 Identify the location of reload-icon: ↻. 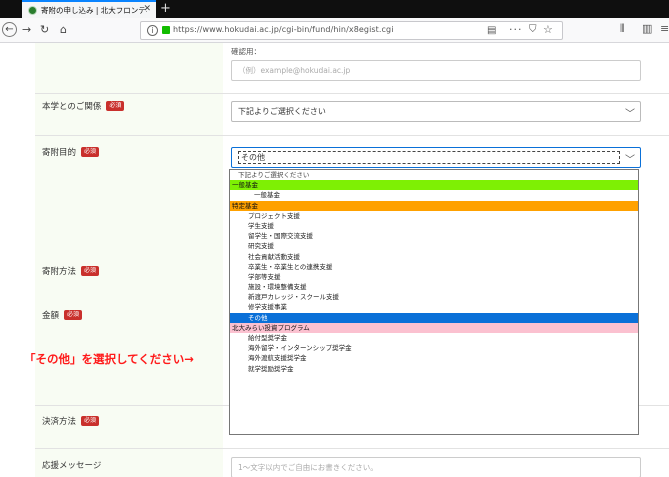
(44, 30).